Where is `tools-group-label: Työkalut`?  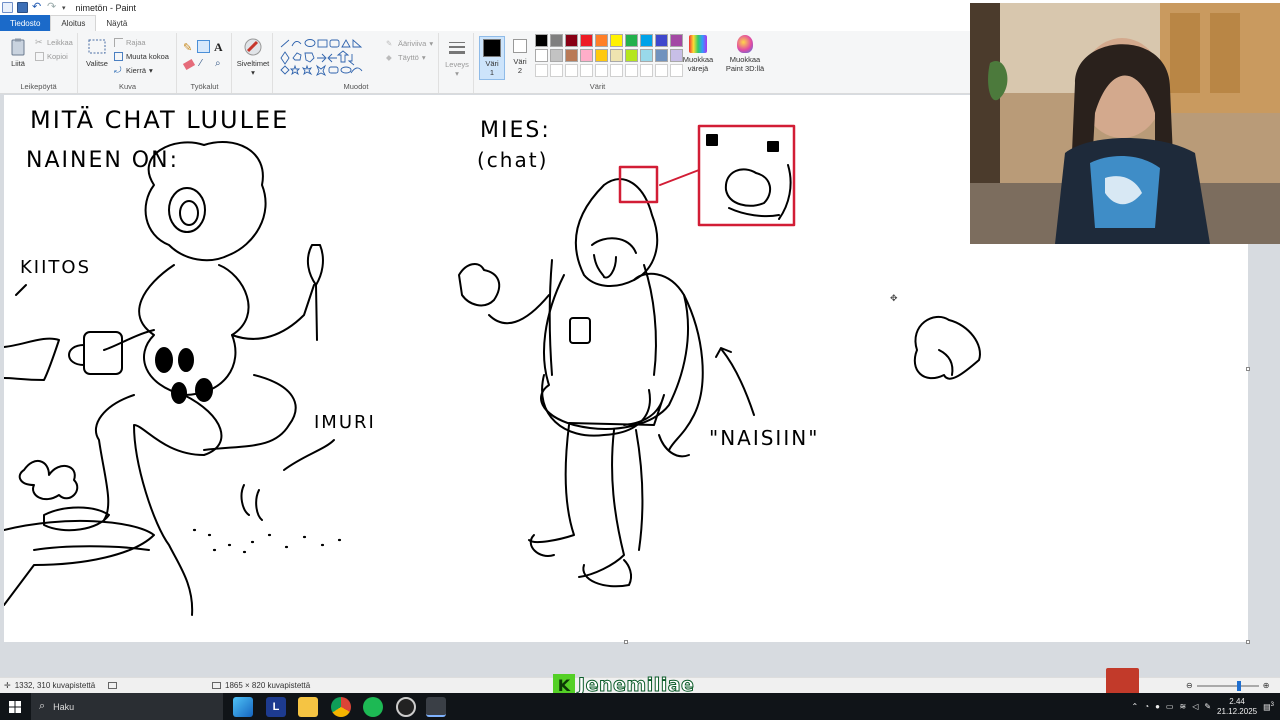
tools-group-label: Työkalut is located at coordinates (204, 86).